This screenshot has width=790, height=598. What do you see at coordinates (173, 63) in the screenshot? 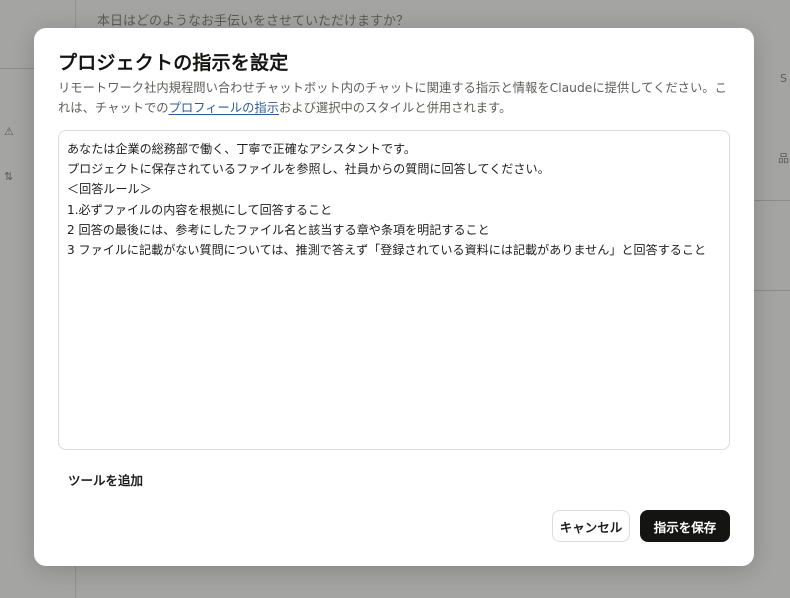
I see `dialog-title: プロジェクトの指示を設定` at bounding box center [173, 63].